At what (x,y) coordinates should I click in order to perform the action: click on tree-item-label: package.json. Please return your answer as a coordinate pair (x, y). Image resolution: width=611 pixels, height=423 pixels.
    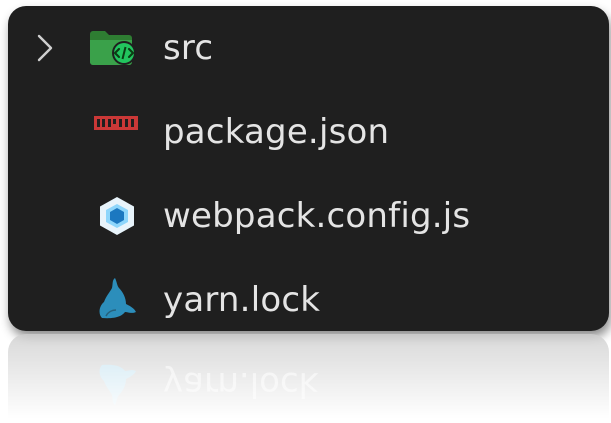
    Looking at the image, I should click on (276, 132).